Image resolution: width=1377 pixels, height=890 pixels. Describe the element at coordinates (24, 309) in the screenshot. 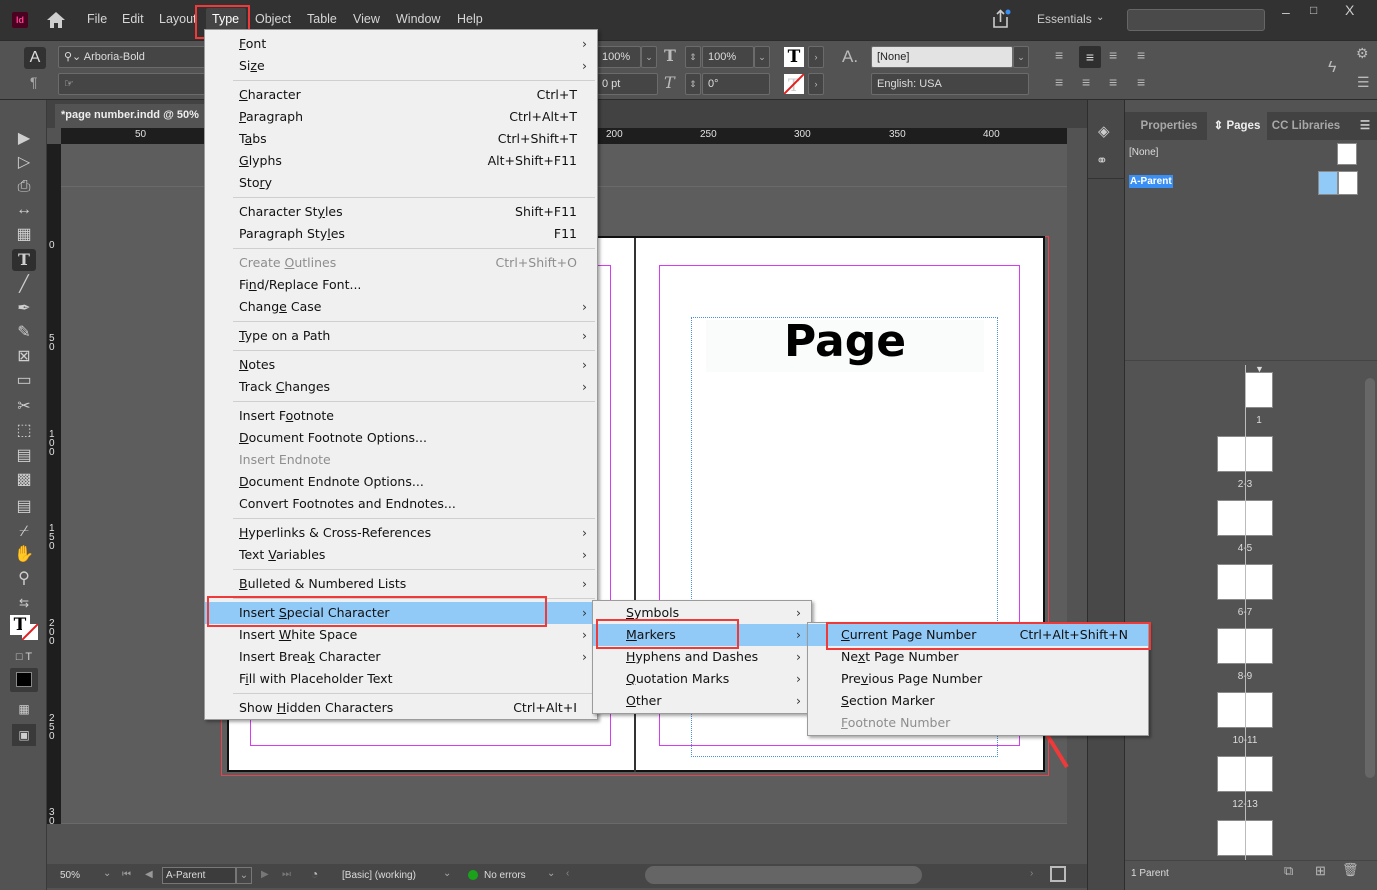

I see `pen-tool-icon: ✒` at that location.